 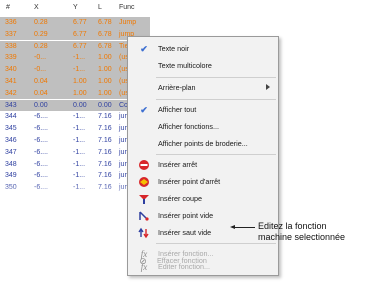 What do you see at coordinates (144, 182) in the screenshot?
I see `stop-point-icon` at bounding box center [144, 182].